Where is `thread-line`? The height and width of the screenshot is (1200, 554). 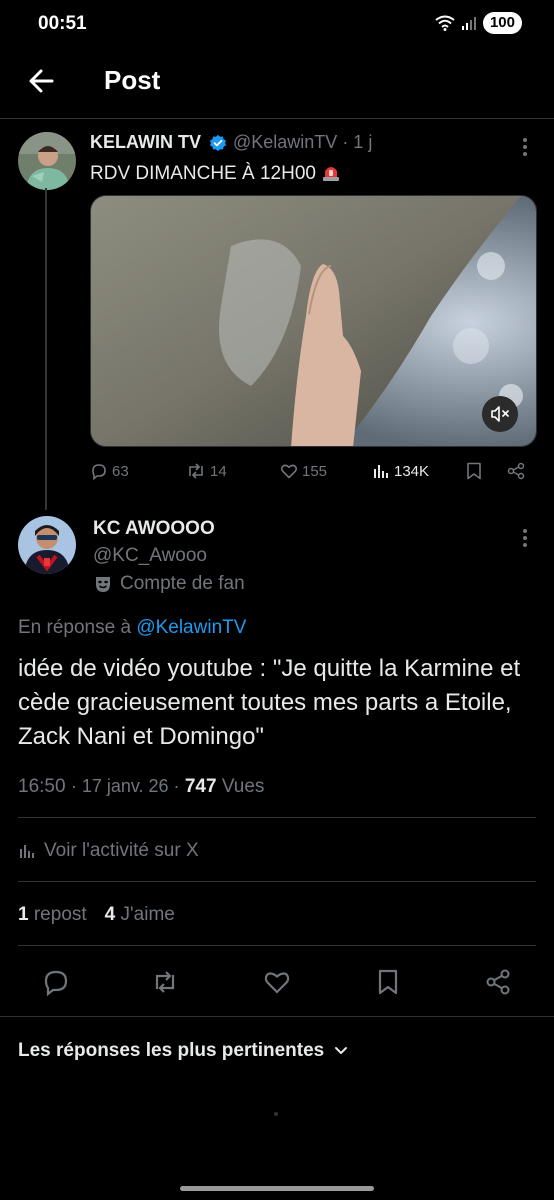
thread-line is located at coordinates (46, 349).